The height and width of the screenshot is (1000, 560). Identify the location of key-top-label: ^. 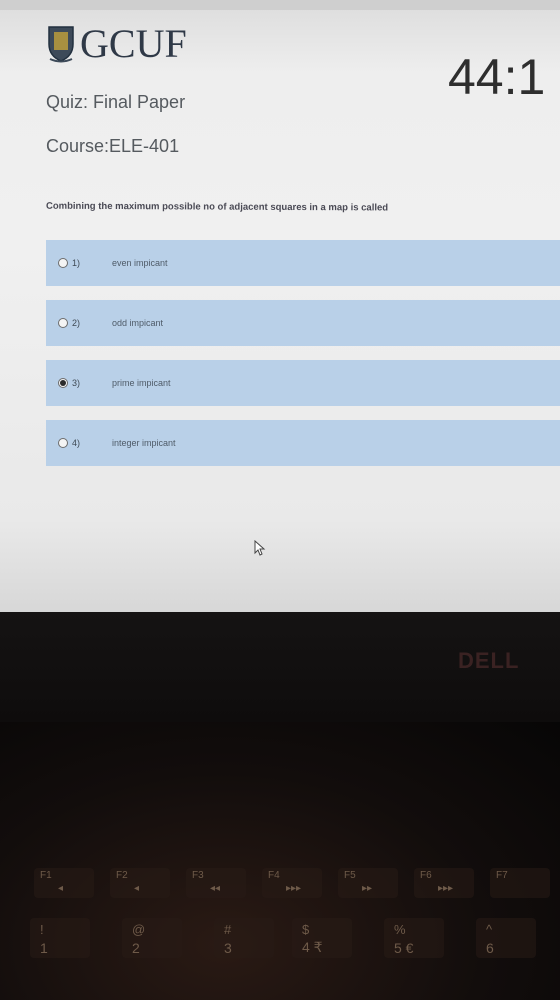
(489, 929).